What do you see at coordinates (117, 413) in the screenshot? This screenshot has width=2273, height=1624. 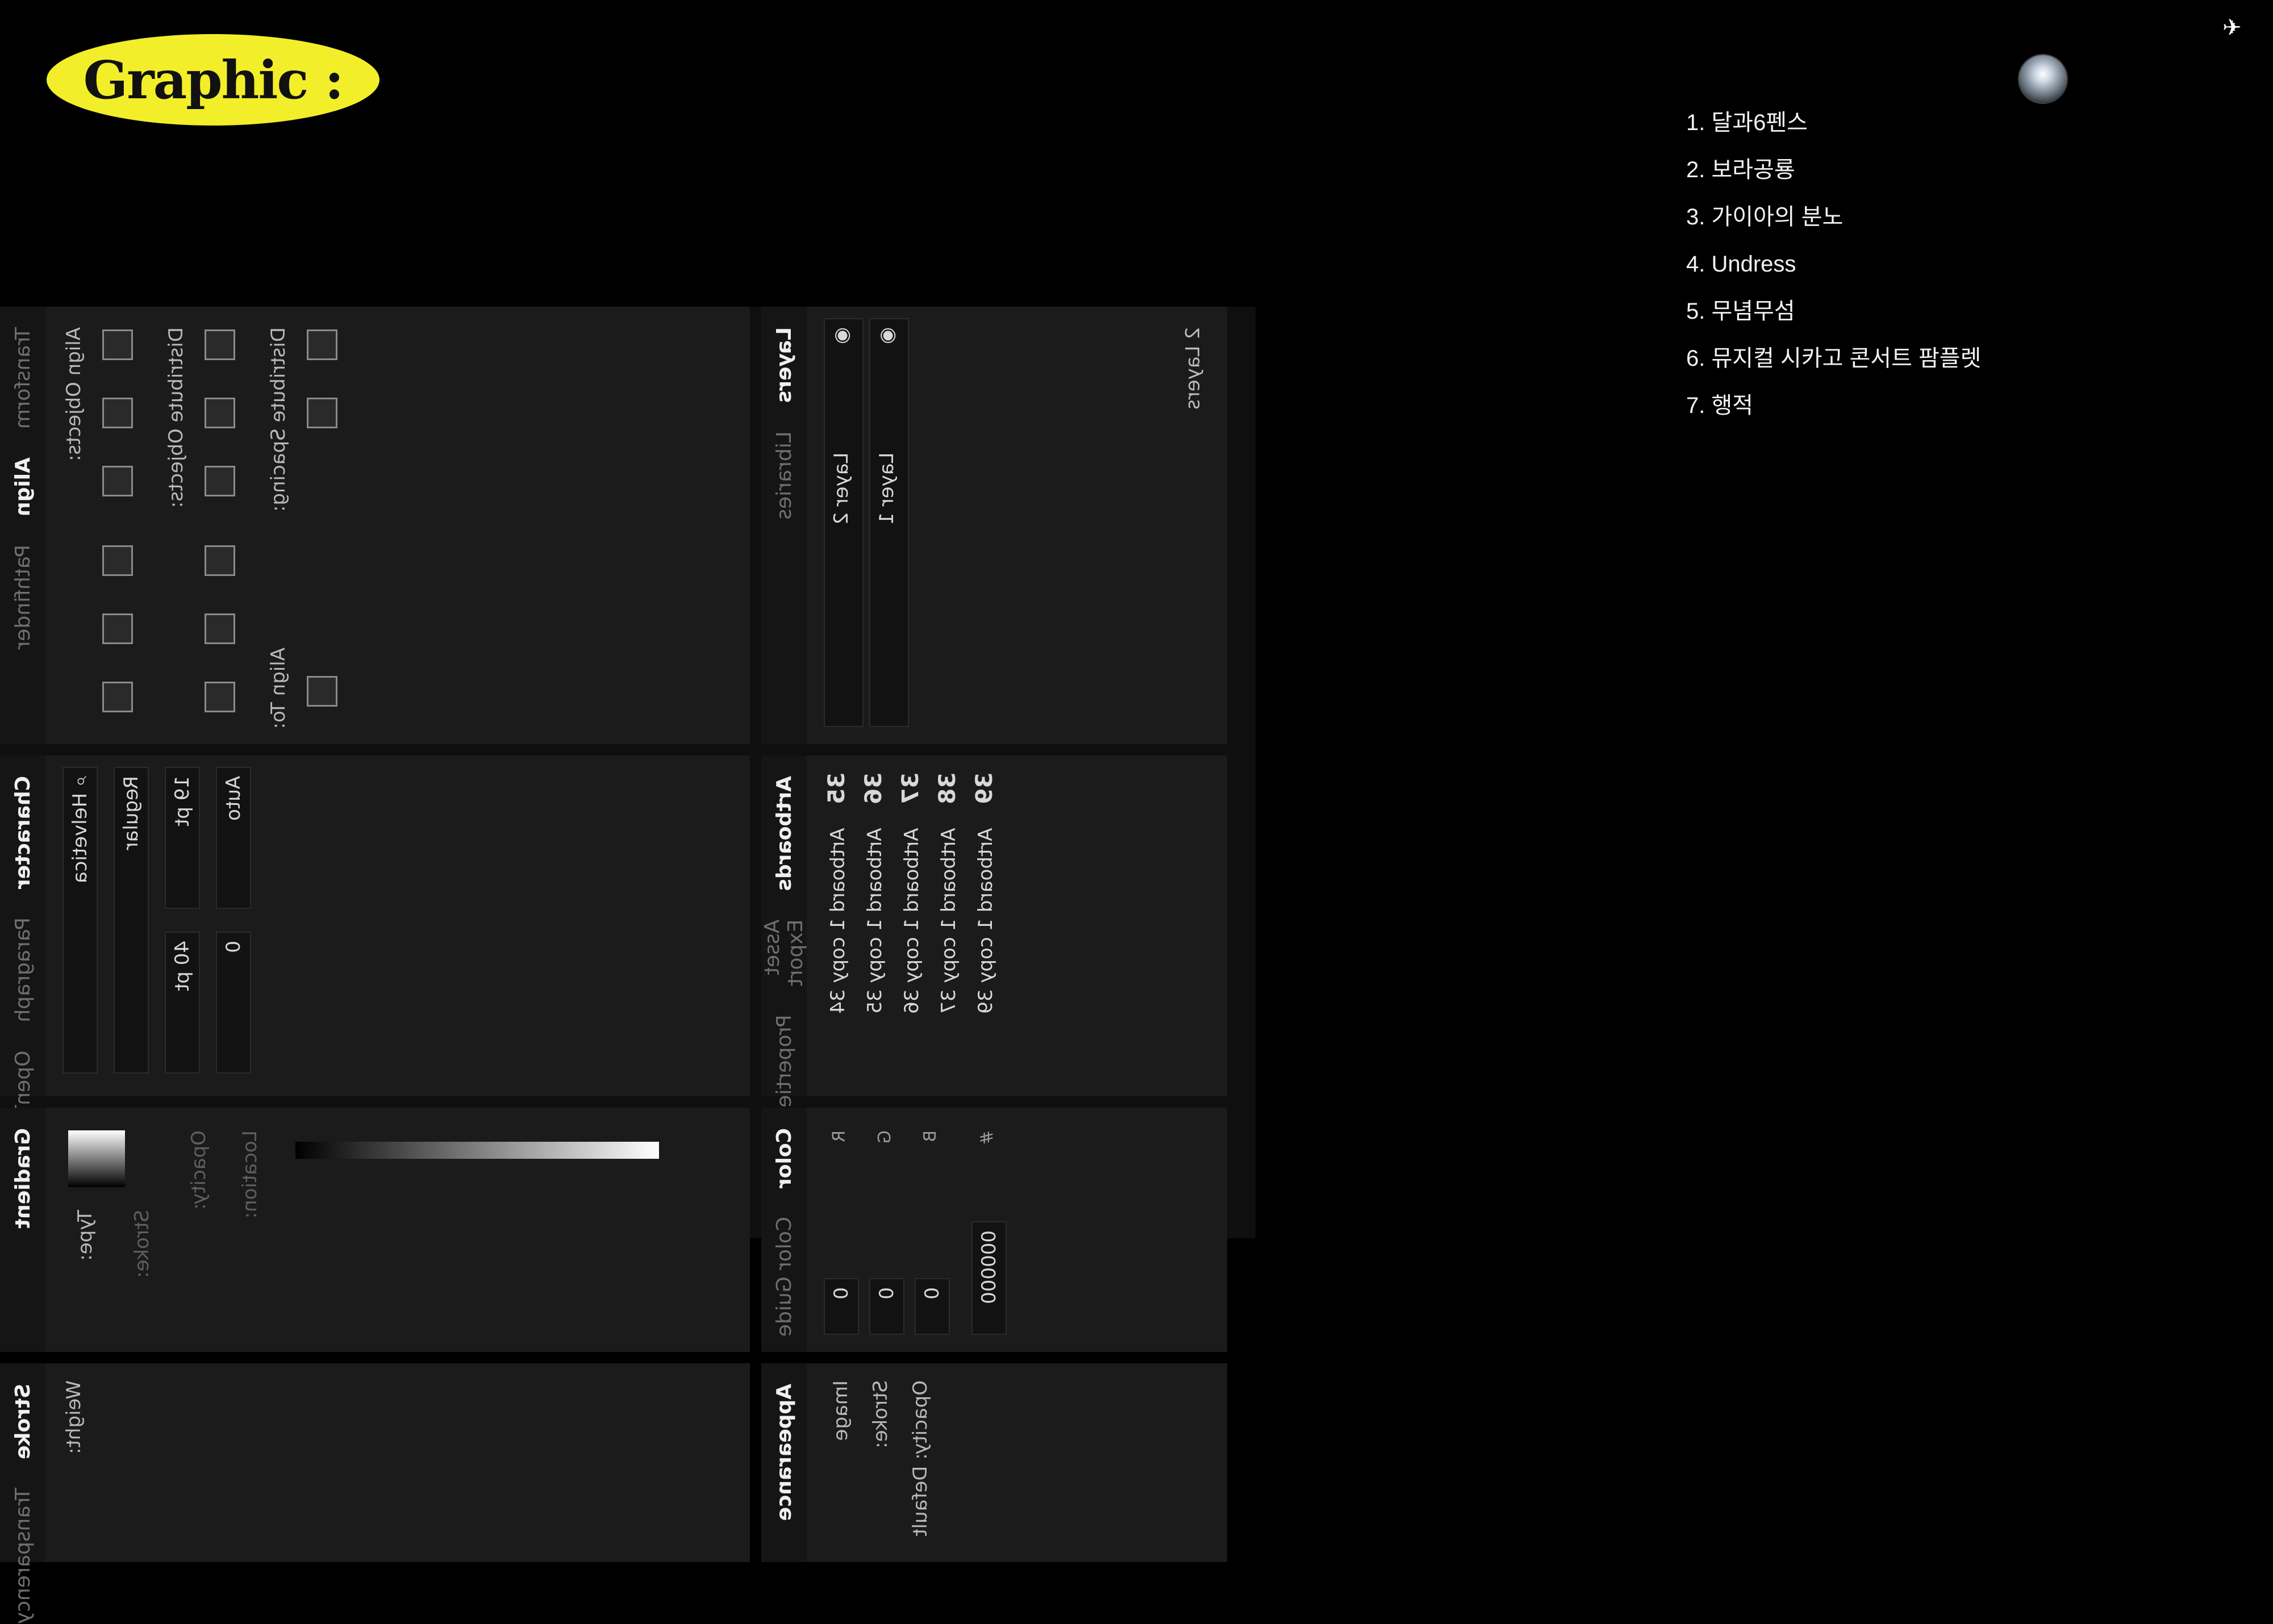 I see `align-hcenter-icon` at bounding box center [117, 413].